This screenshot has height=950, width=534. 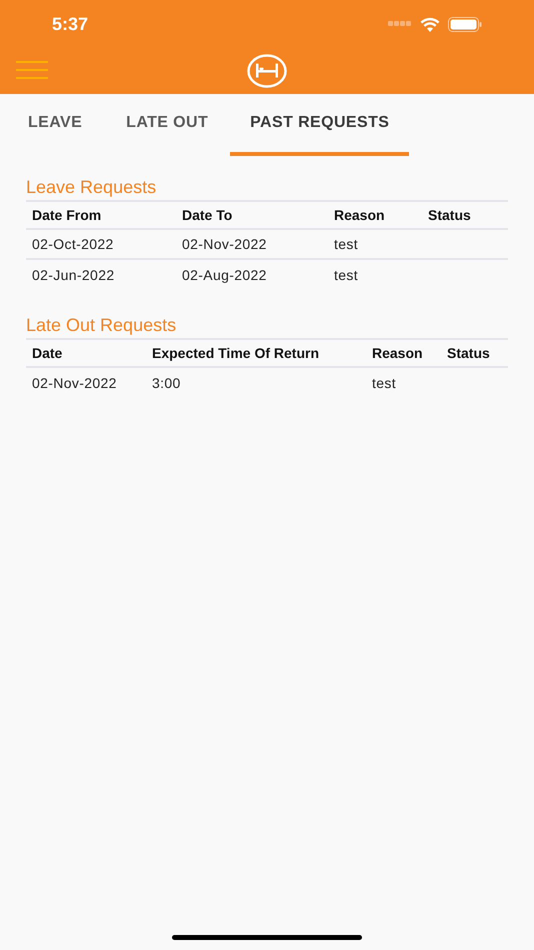 I want to click on column-header: Date, so click(x=48, y=353).